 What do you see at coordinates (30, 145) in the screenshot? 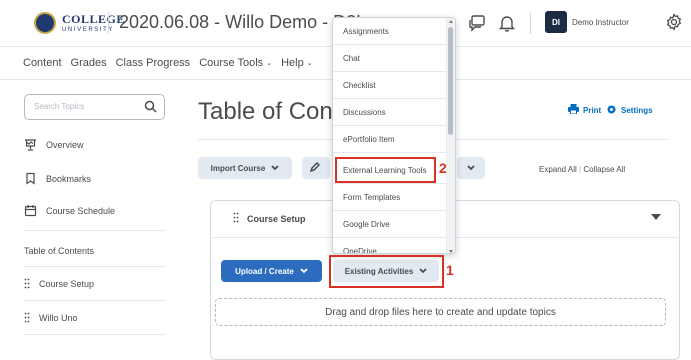
I see `overview-icon` at bounding box center [30, 145].